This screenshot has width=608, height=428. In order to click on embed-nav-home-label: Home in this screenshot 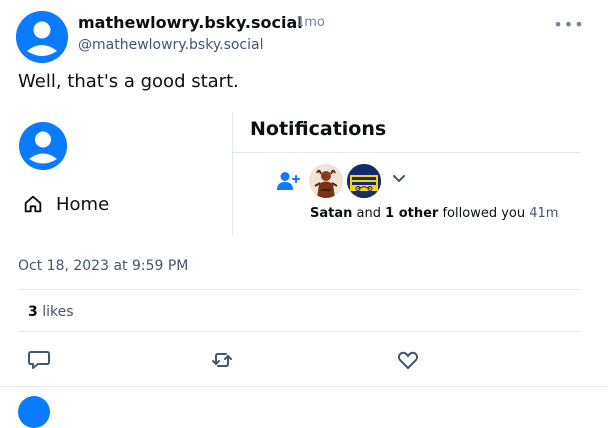, I will do `click(83, 204)`.